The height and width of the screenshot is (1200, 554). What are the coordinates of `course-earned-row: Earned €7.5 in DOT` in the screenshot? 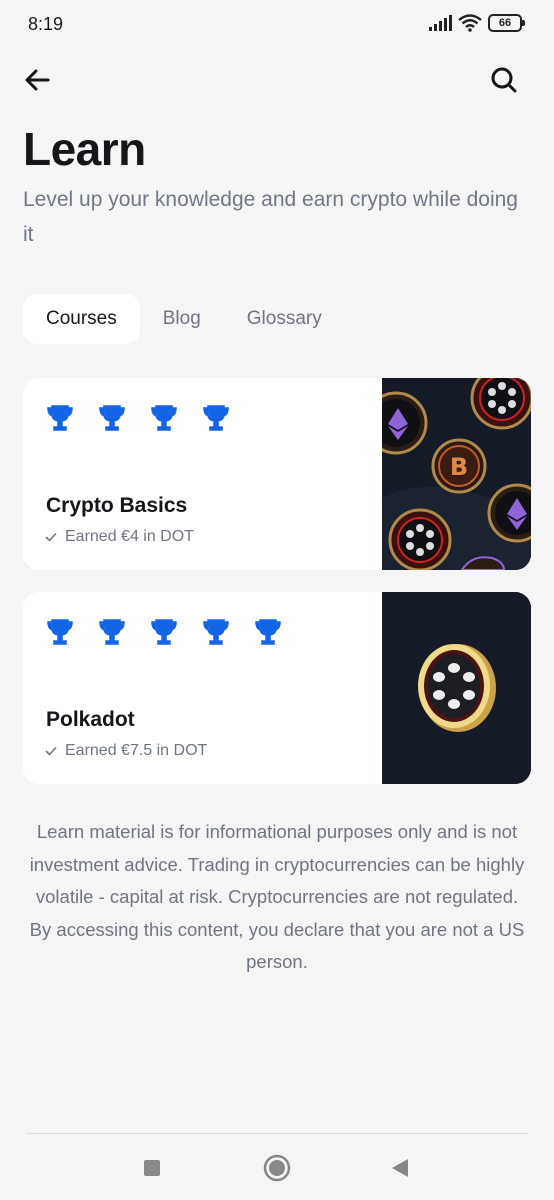 It's located at (126, 751).